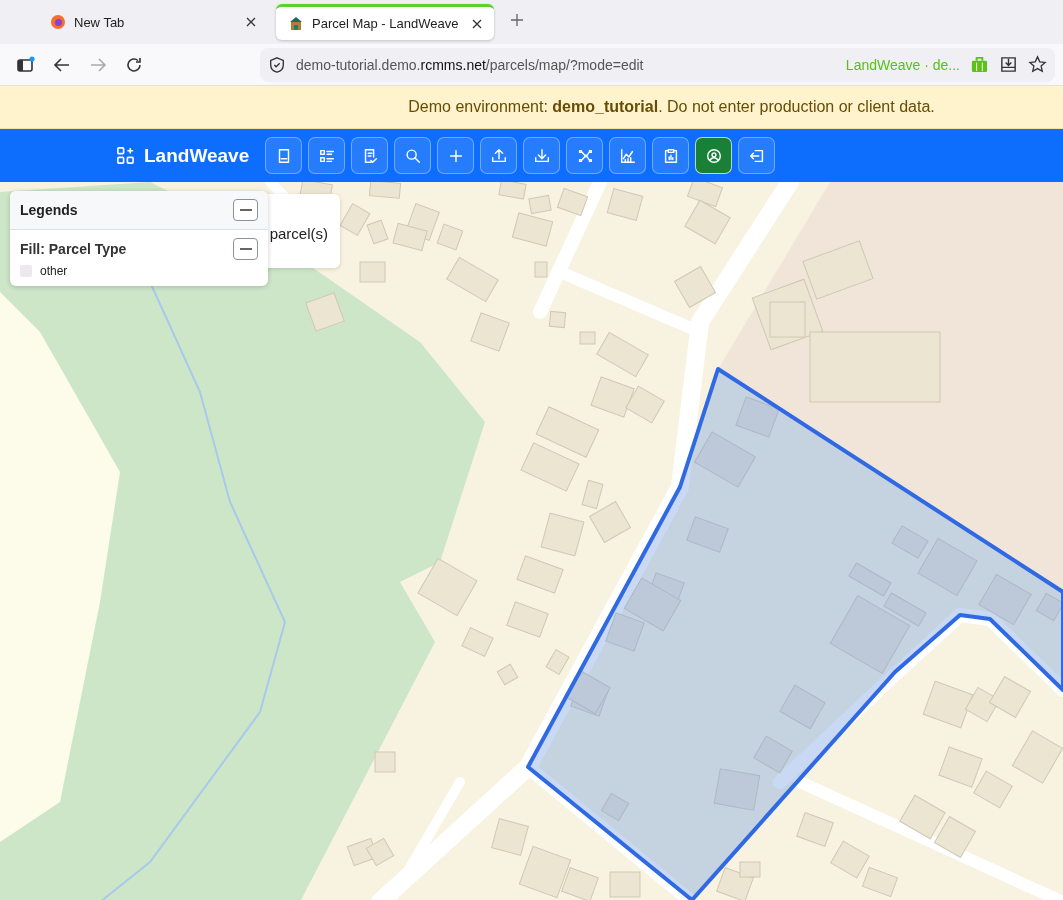 The height and width of the screenshot is (900, 1063). Describe the element at coordinates (49, 210) in the screenshot. I see `legend-title: Legends` at that location.